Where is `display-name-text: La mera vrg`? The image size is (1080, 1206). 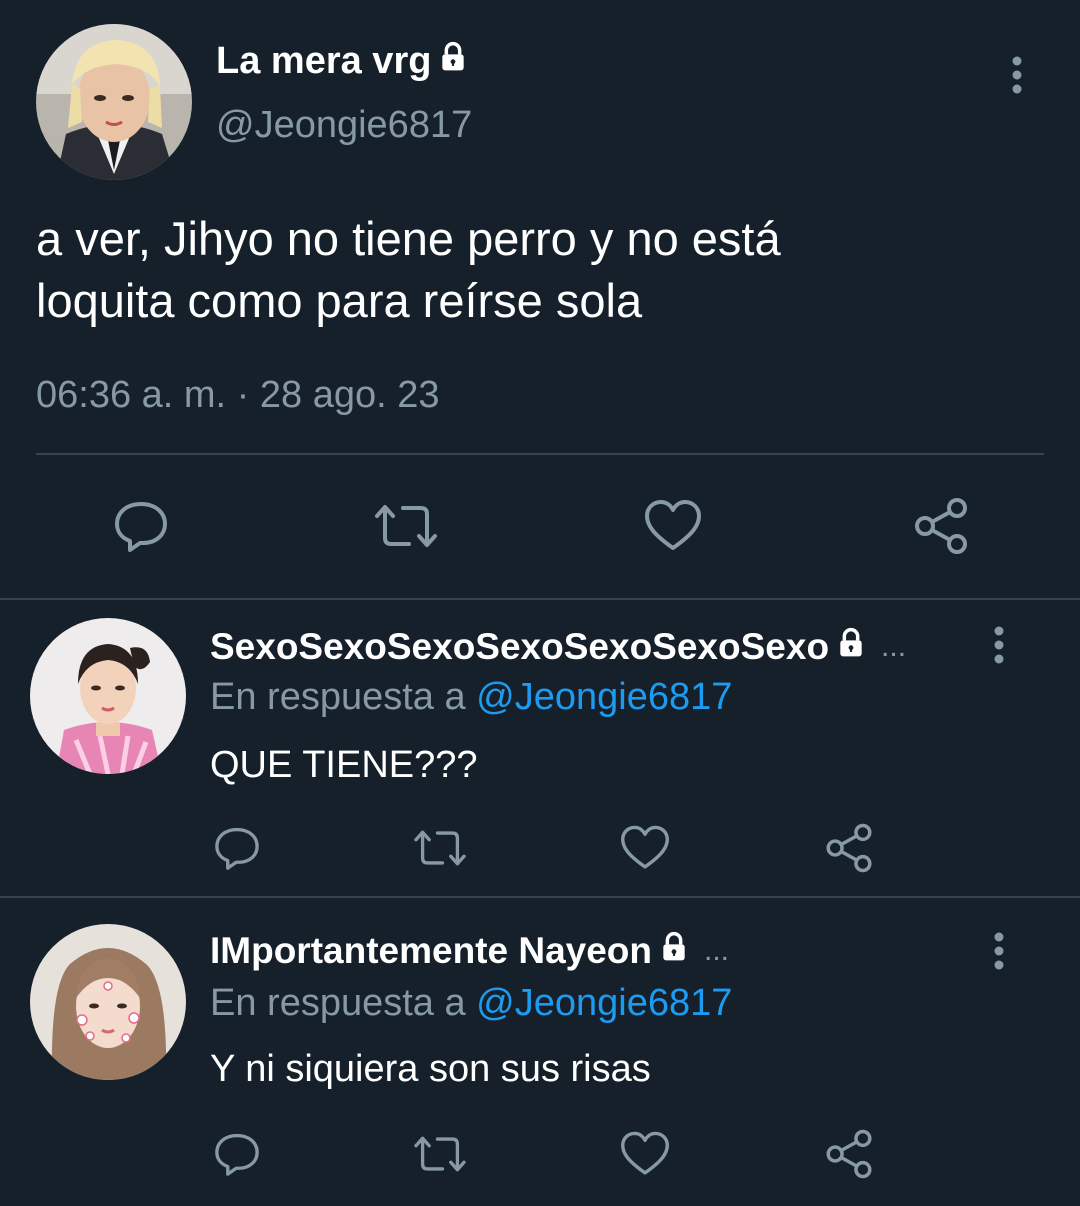
display-name-text: La mera vrg is located at coordinates (323, 61).